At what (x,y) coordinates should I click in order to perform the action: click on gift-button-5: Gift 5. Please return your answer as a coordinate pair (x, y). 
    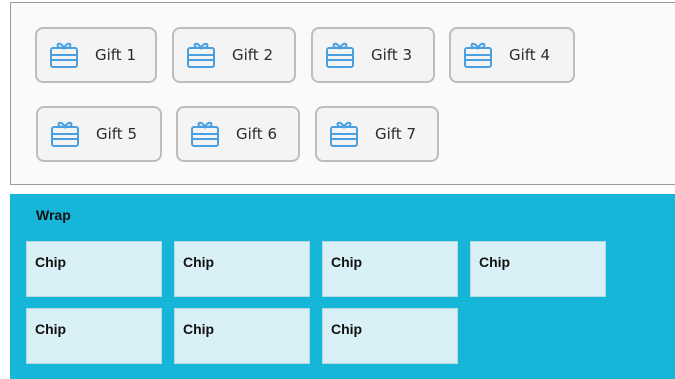
    Looking at the image, I should click on (99, 134).